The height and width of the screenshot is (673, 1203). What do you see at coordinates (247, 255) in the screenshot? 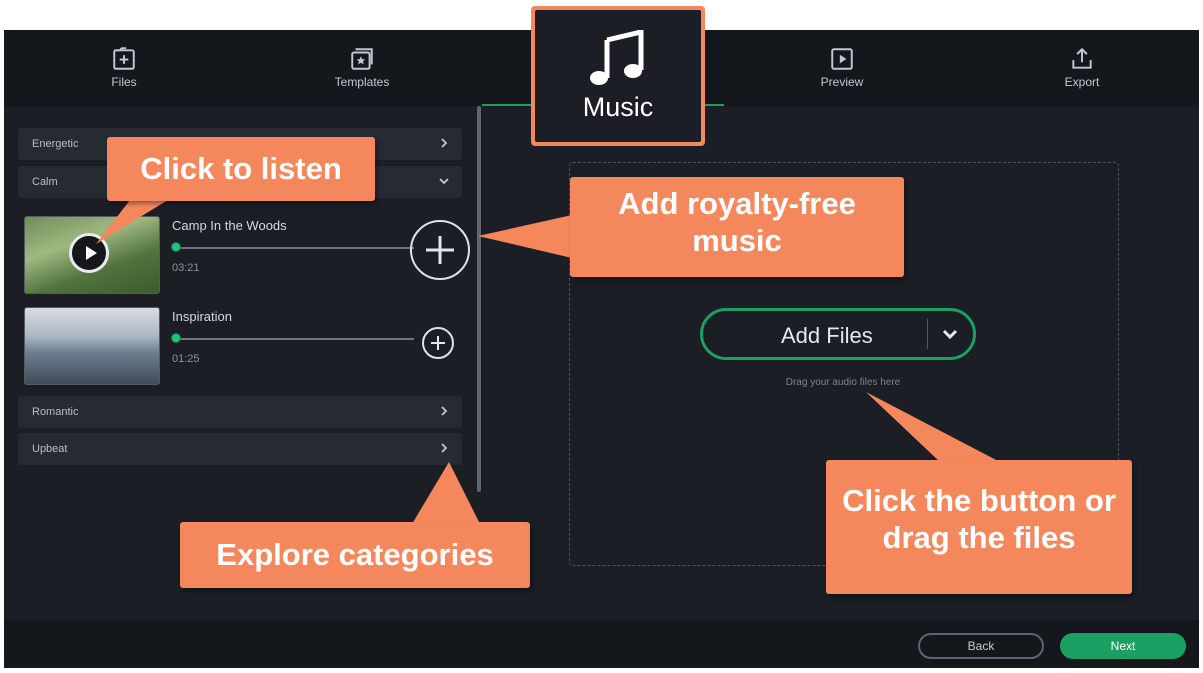
I see `track-item: Camp In the Woods 03:21` at bounding box center [247, 255].